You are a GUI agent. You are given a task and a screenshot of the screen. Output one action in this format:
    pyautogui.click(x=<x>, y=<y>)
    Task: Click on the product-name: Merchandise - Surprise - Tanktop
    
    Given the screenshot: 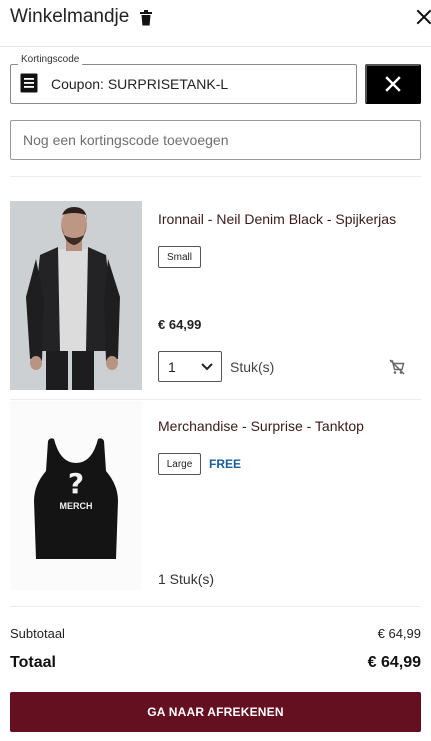 What is the action you would take?
    pyautogui.click(x=261, y=426)
    